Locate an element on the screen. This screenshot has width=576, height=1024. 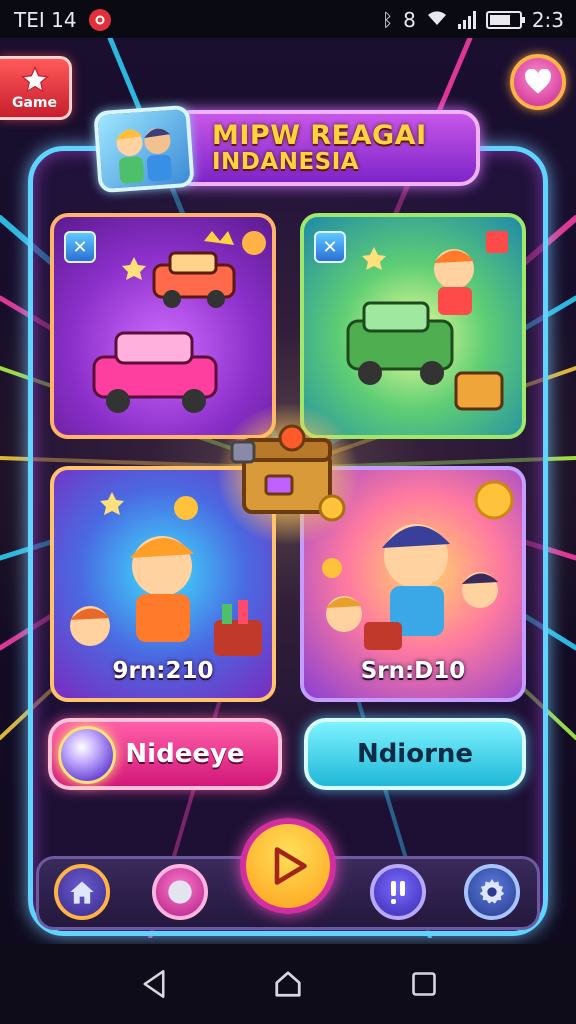
home-button is located at coordinates (82, 892).